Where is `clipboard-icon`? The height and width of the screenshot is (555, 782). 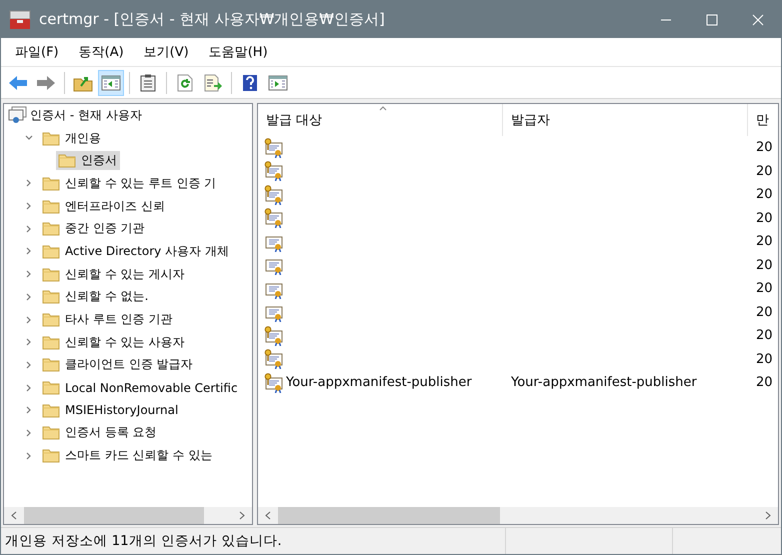 clipboard-icon is located at coordinates (148, 83).